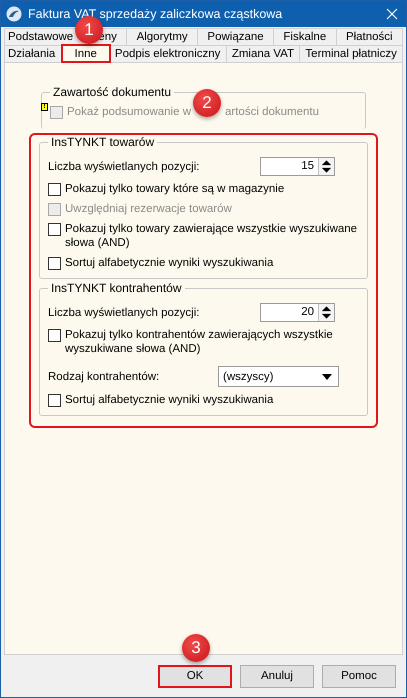 Image resolution: width=407 pixels, height=698 pixels. What do you see at coordinates (167, 53) in the screenshot?
I see `tab: Podpis elektroniczny` at bounding box center [167, 53].